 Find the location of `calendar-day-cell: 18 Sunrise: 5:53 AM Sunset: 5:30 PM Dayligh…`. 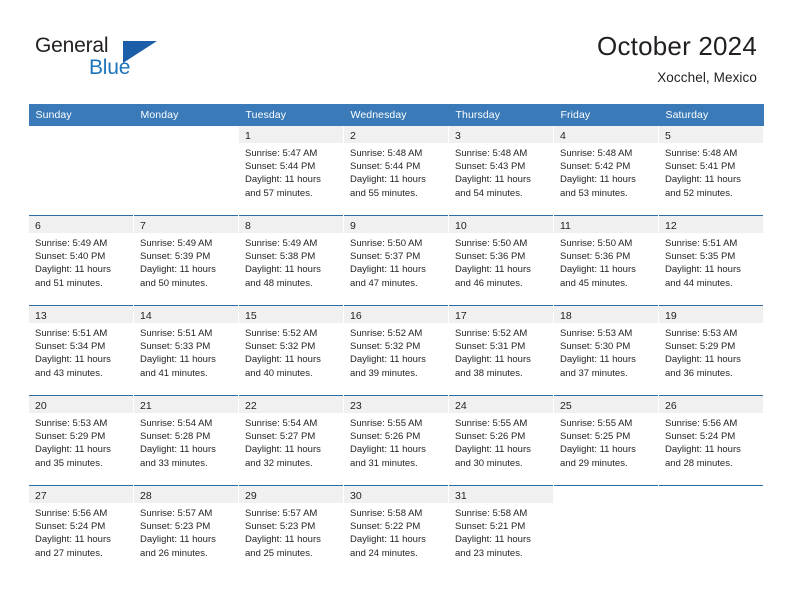

calendar-day-cell: 18 Sunrise: 5:53 AM Sunset: 5:30 PM Dayligh… is located at coordinates (606, 350).